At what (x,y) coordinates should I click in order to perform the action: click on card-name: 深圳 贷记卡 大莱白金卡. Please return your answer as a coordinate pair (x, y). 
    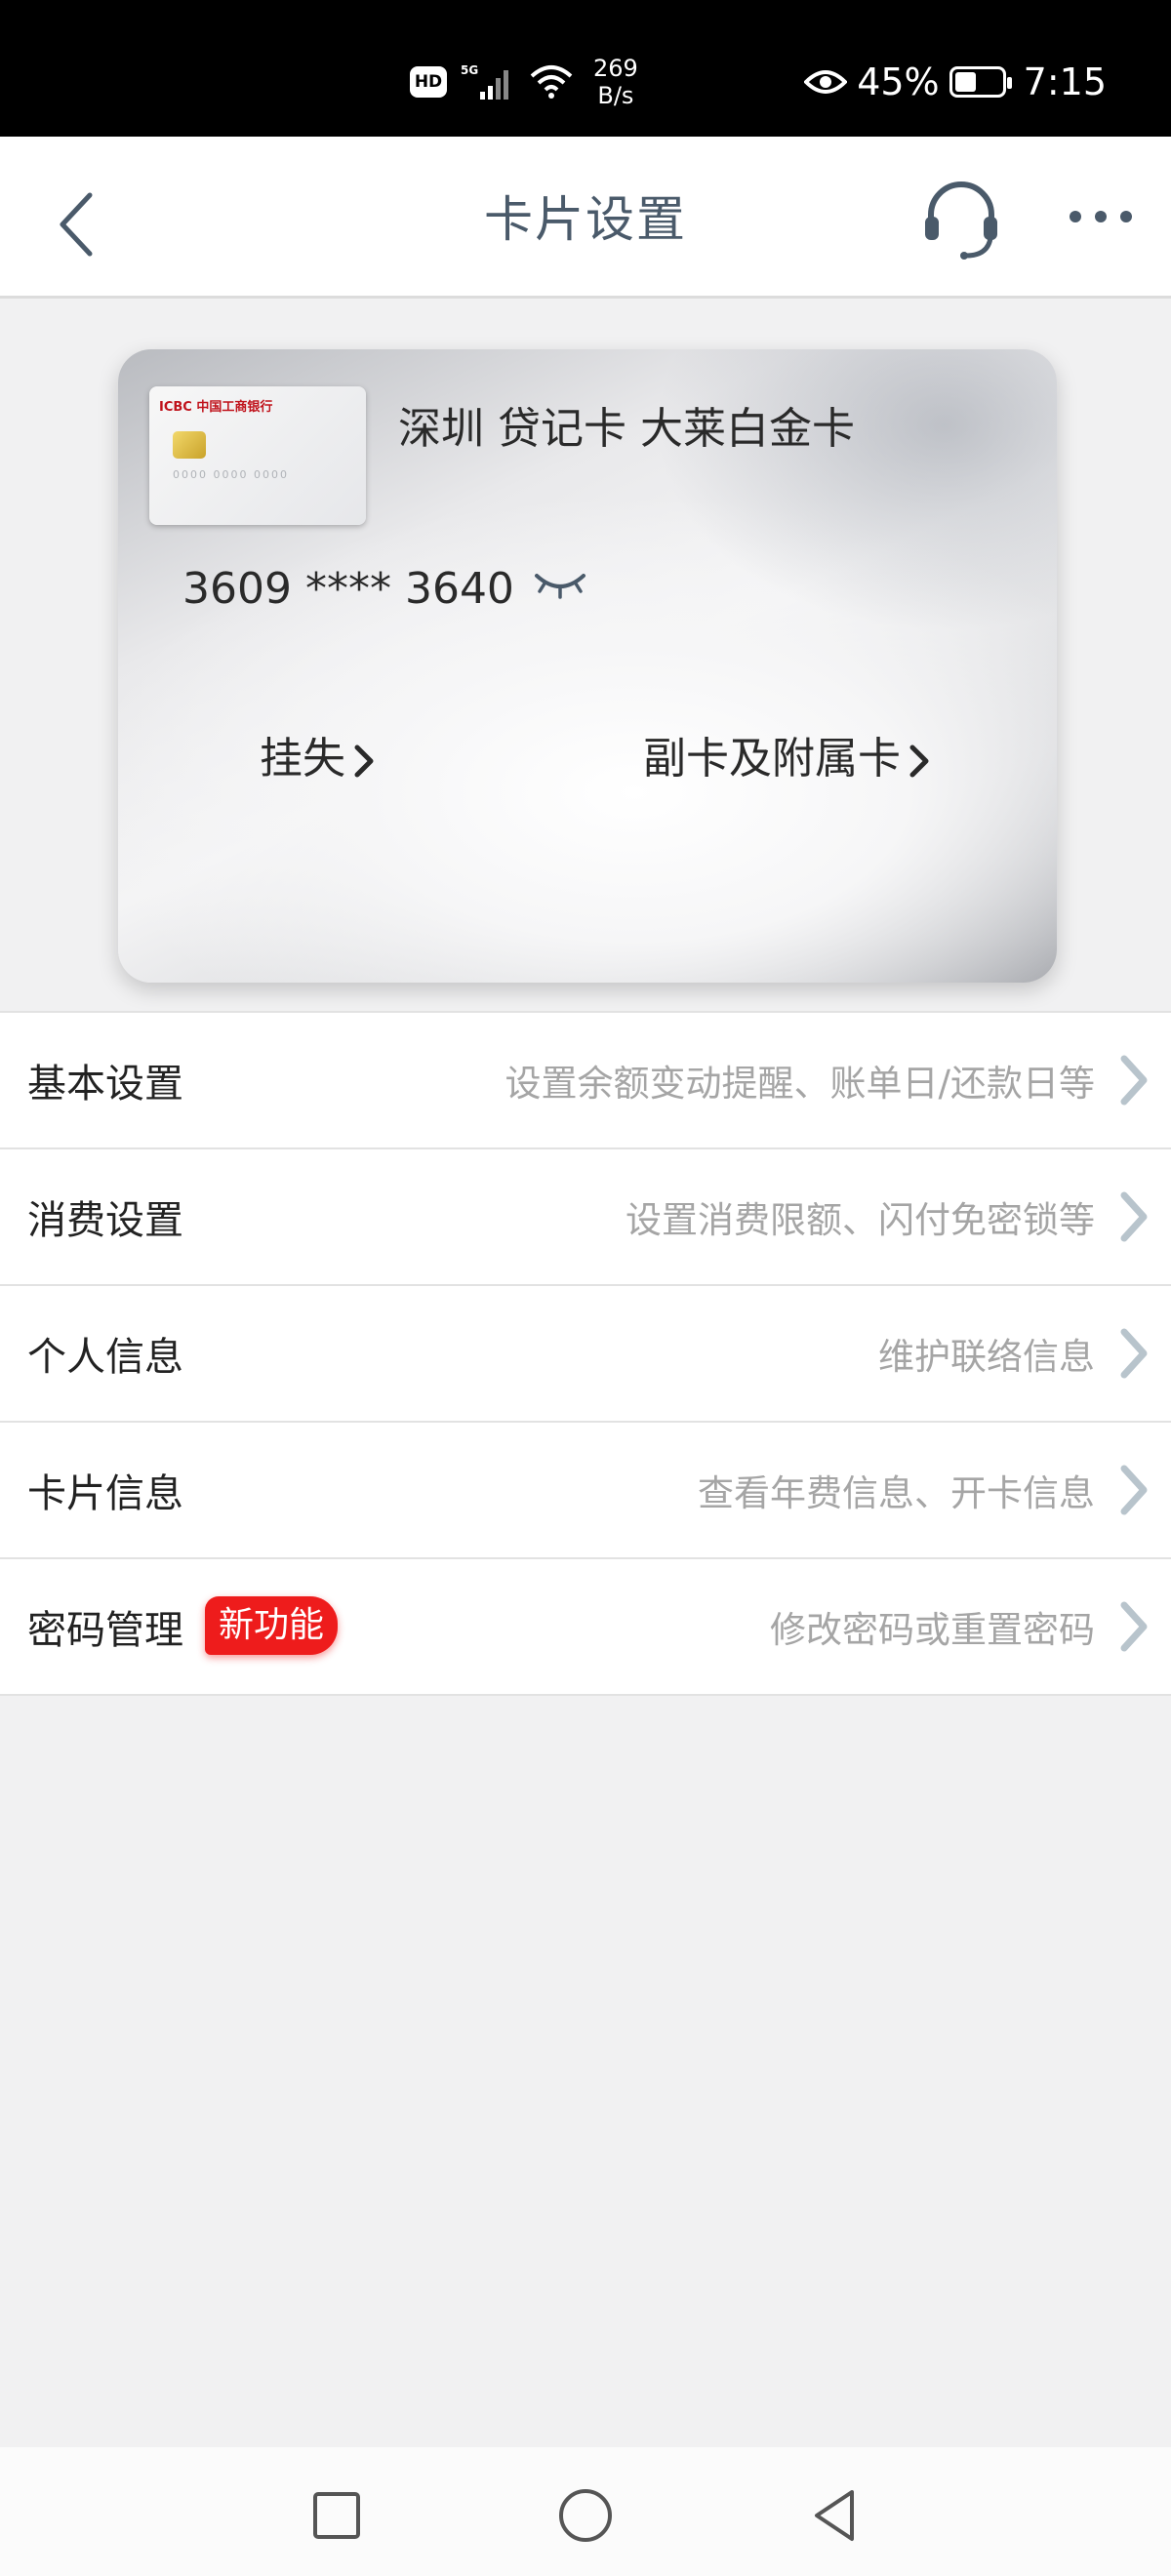
    Looking at the image, I should click on (626, 429).